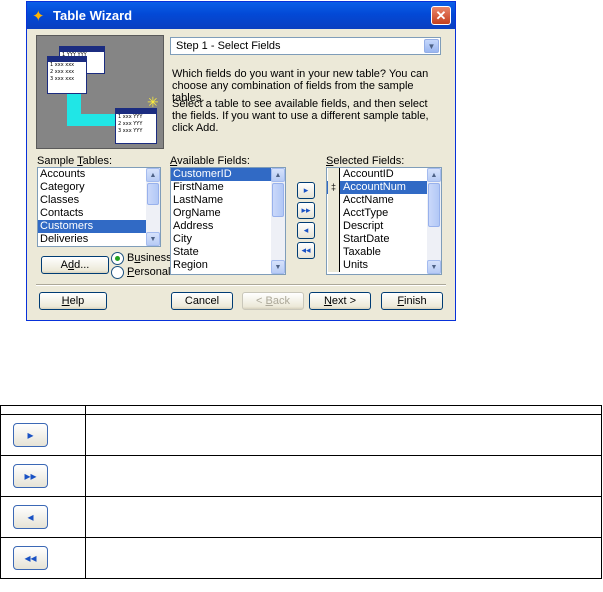 This screenshot has height=592, width=603. What do you see at coordinates (228, 252) in the screenshot?
I see `list-item: State` at bounding box center [228, 252].